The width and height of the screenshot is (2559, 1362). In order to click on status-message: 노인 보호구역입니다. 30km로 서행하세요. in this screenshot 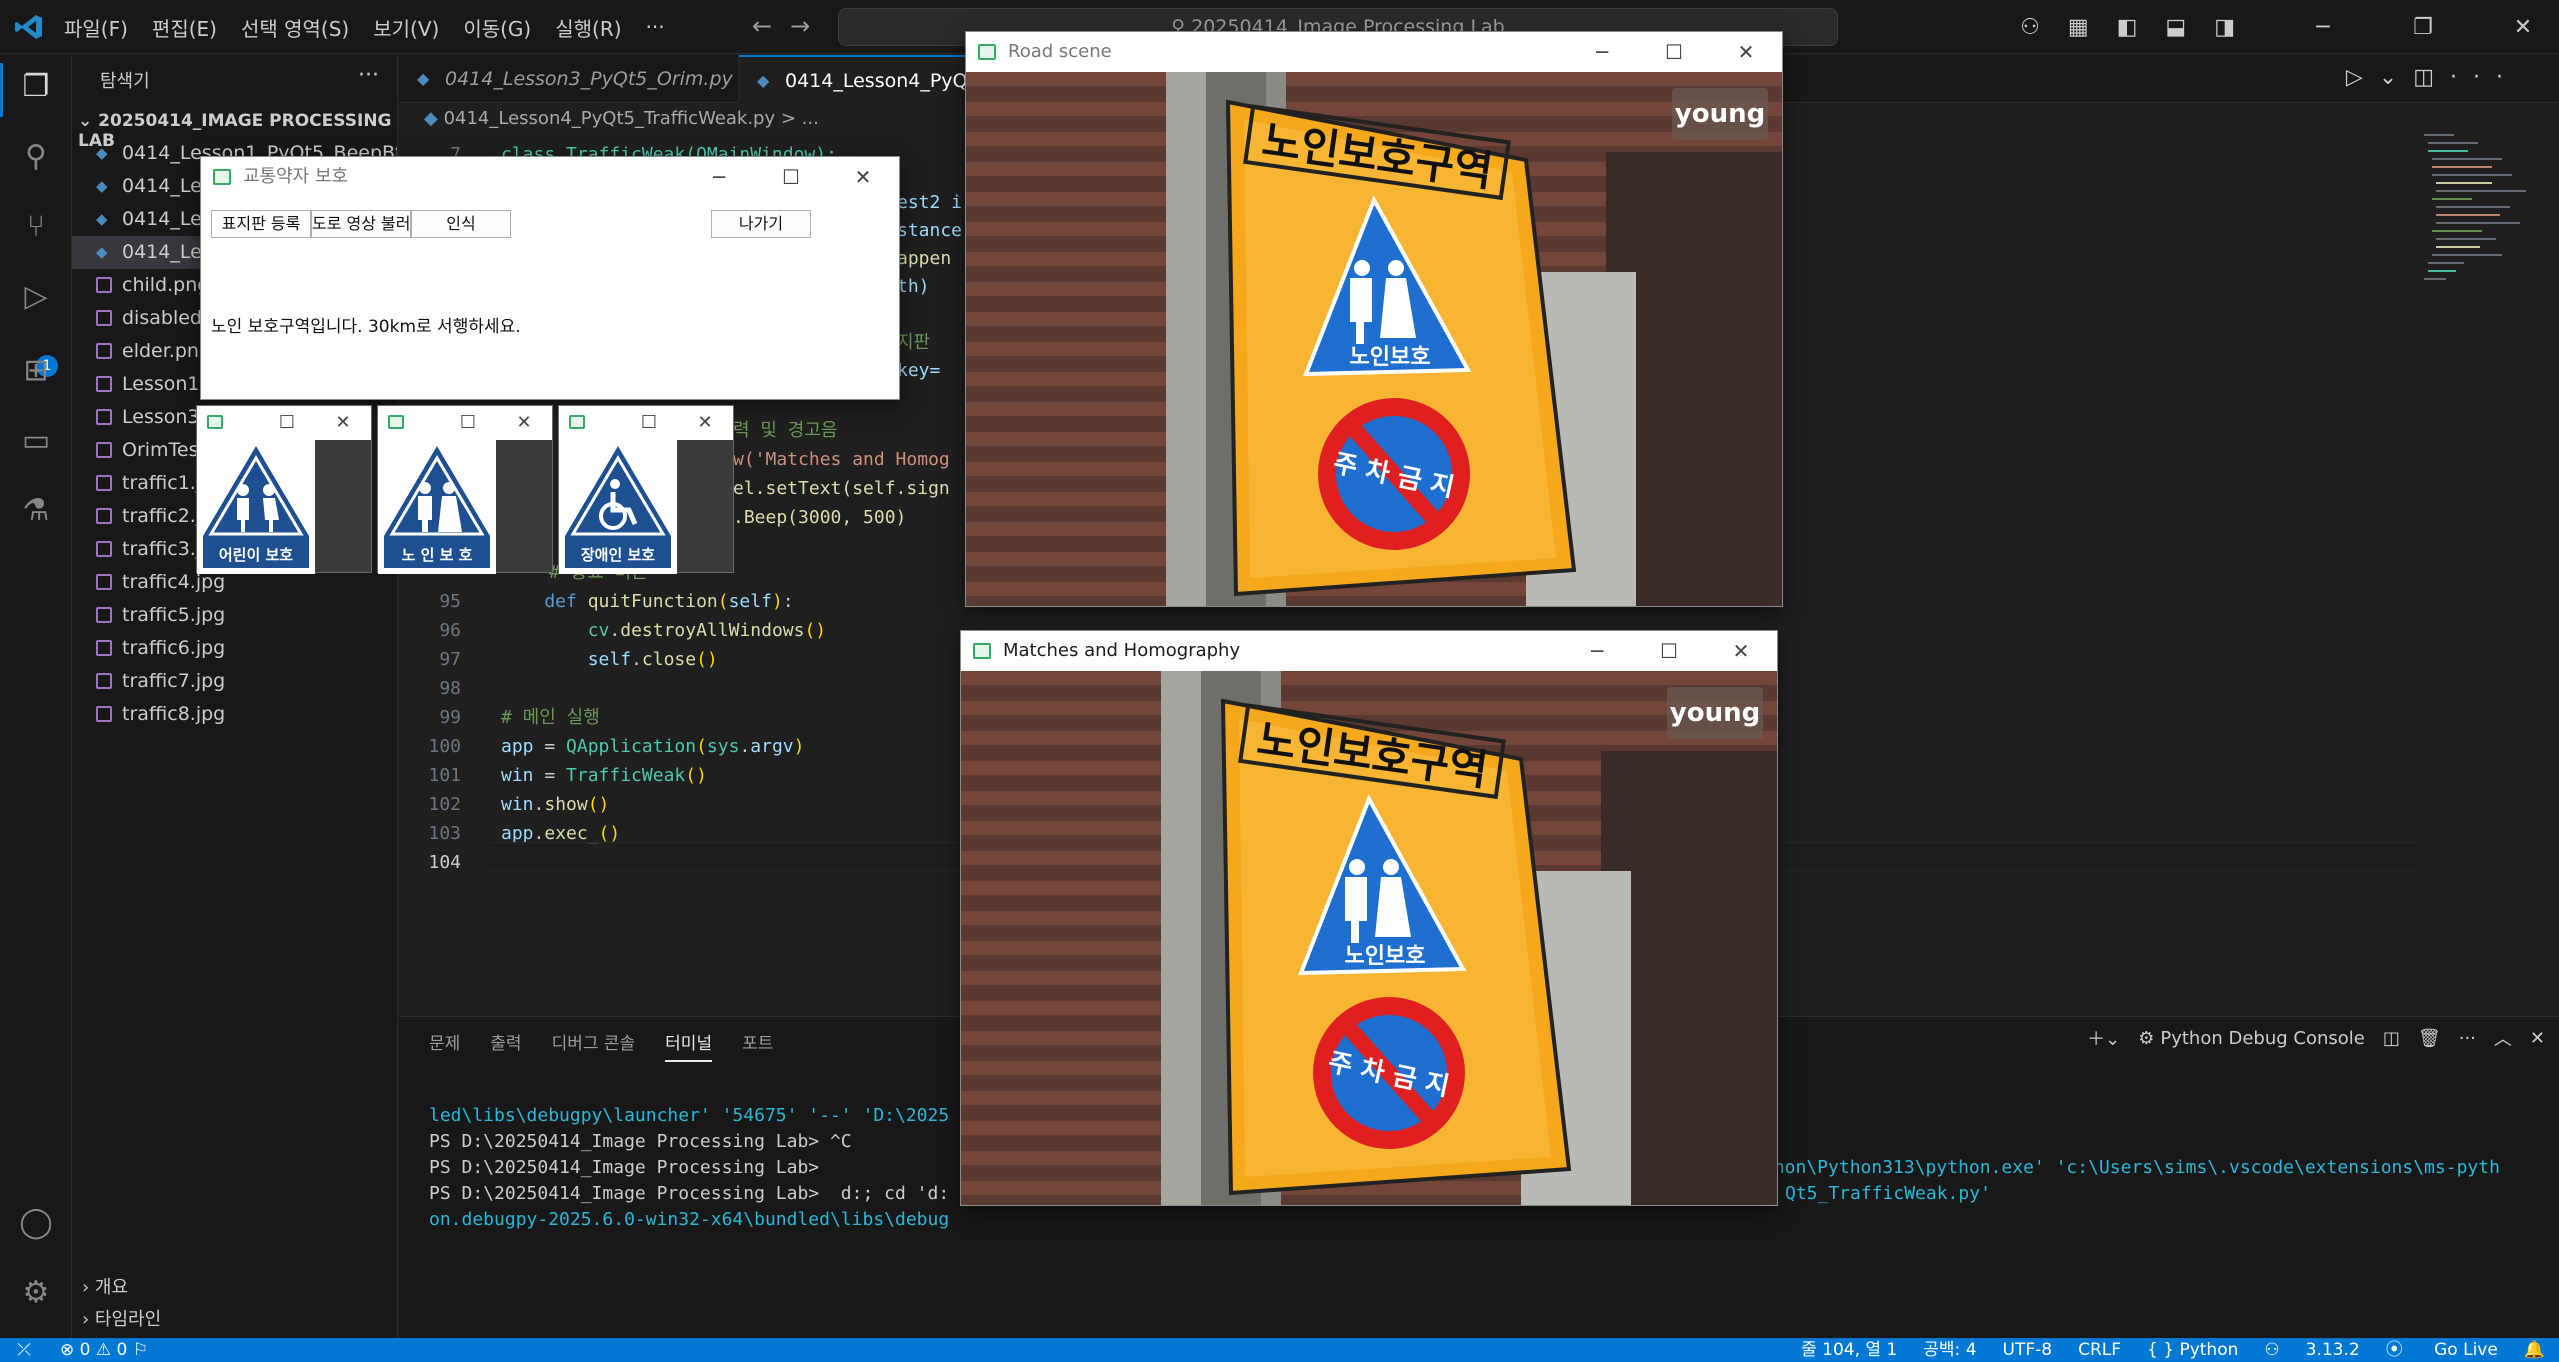, I will do `click(366, 327)`.